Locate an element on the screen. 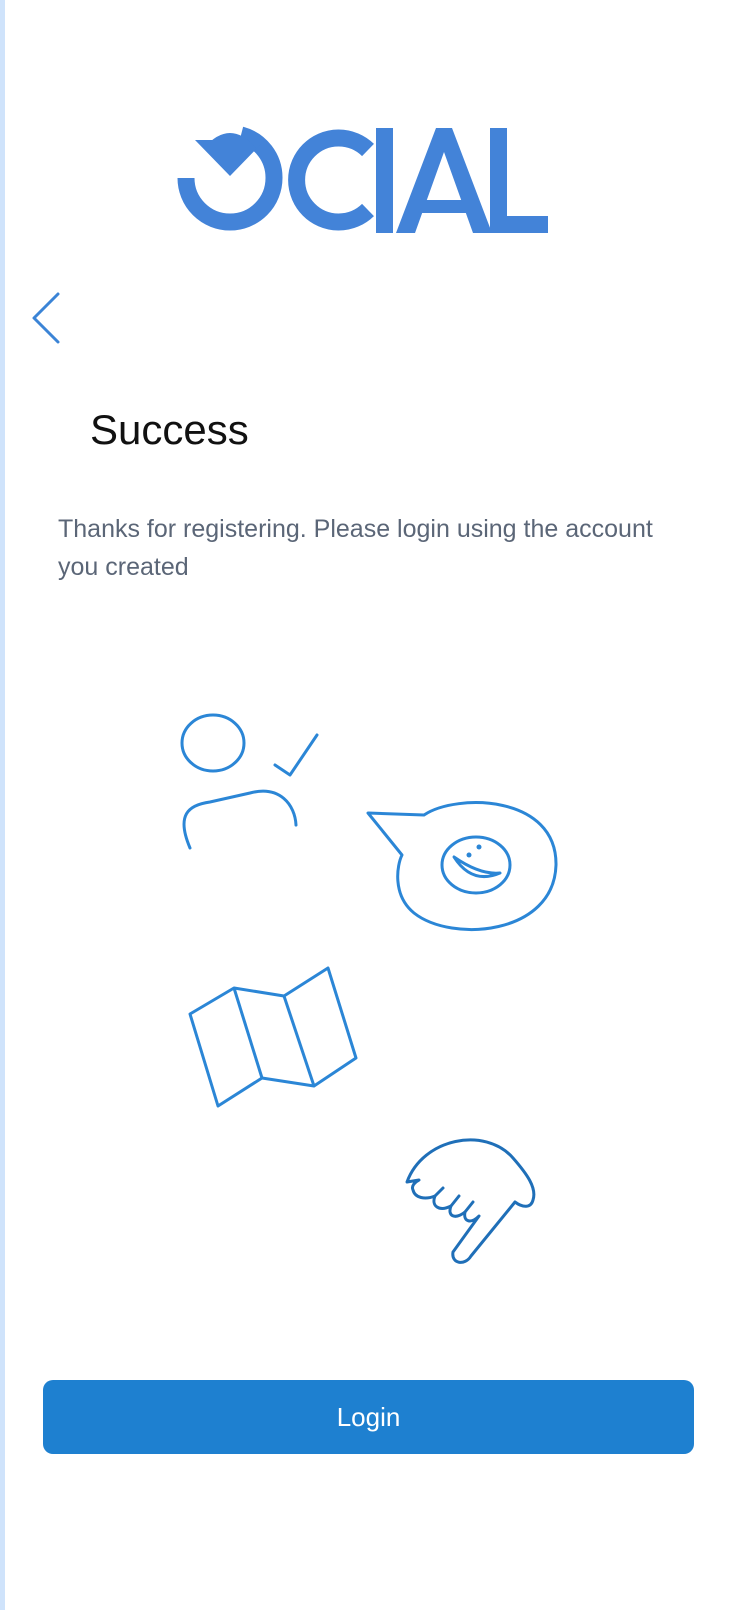  user-check-icon is located at coordinates (249, 781).